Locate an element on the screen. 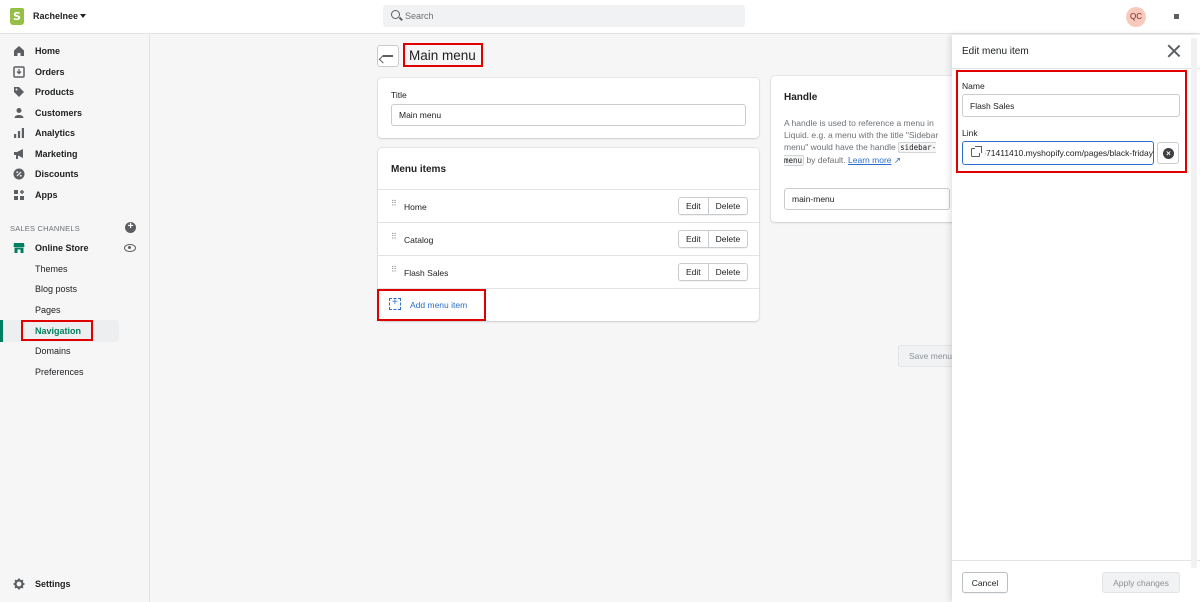  cancel-button: Cancel is located at coordinates (985, 582).